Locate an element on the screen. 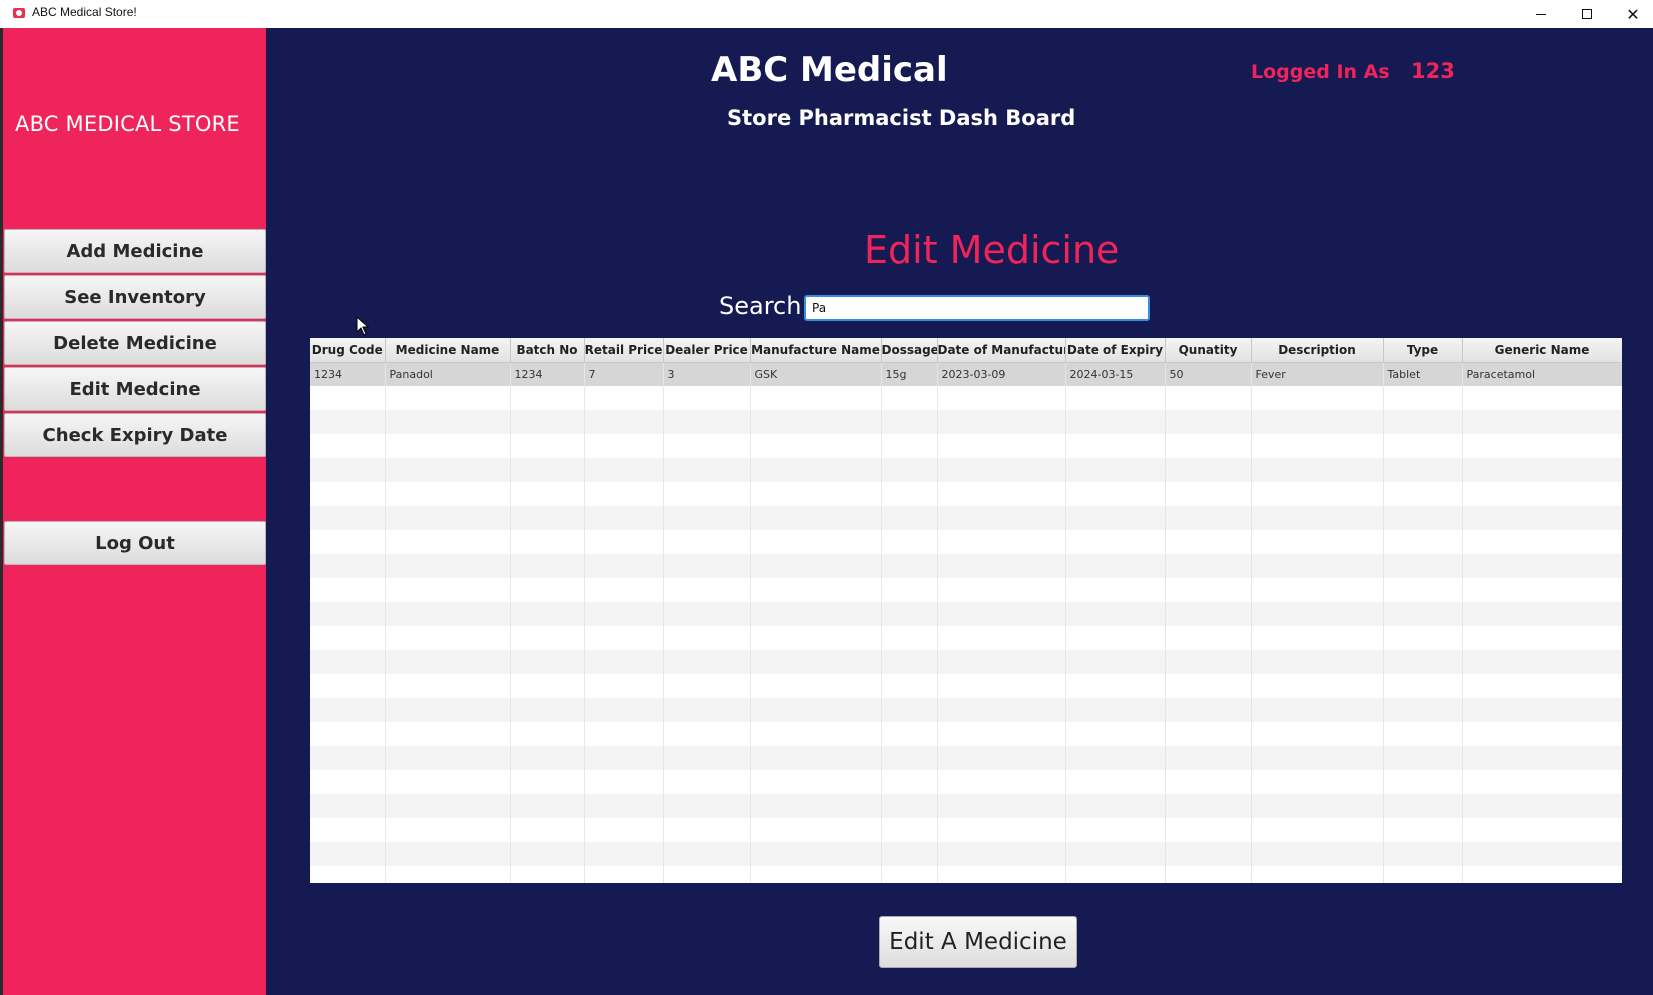 This screenshot has height=995, width=1653. column-header: Batch No is located at coordinates (547, 350).